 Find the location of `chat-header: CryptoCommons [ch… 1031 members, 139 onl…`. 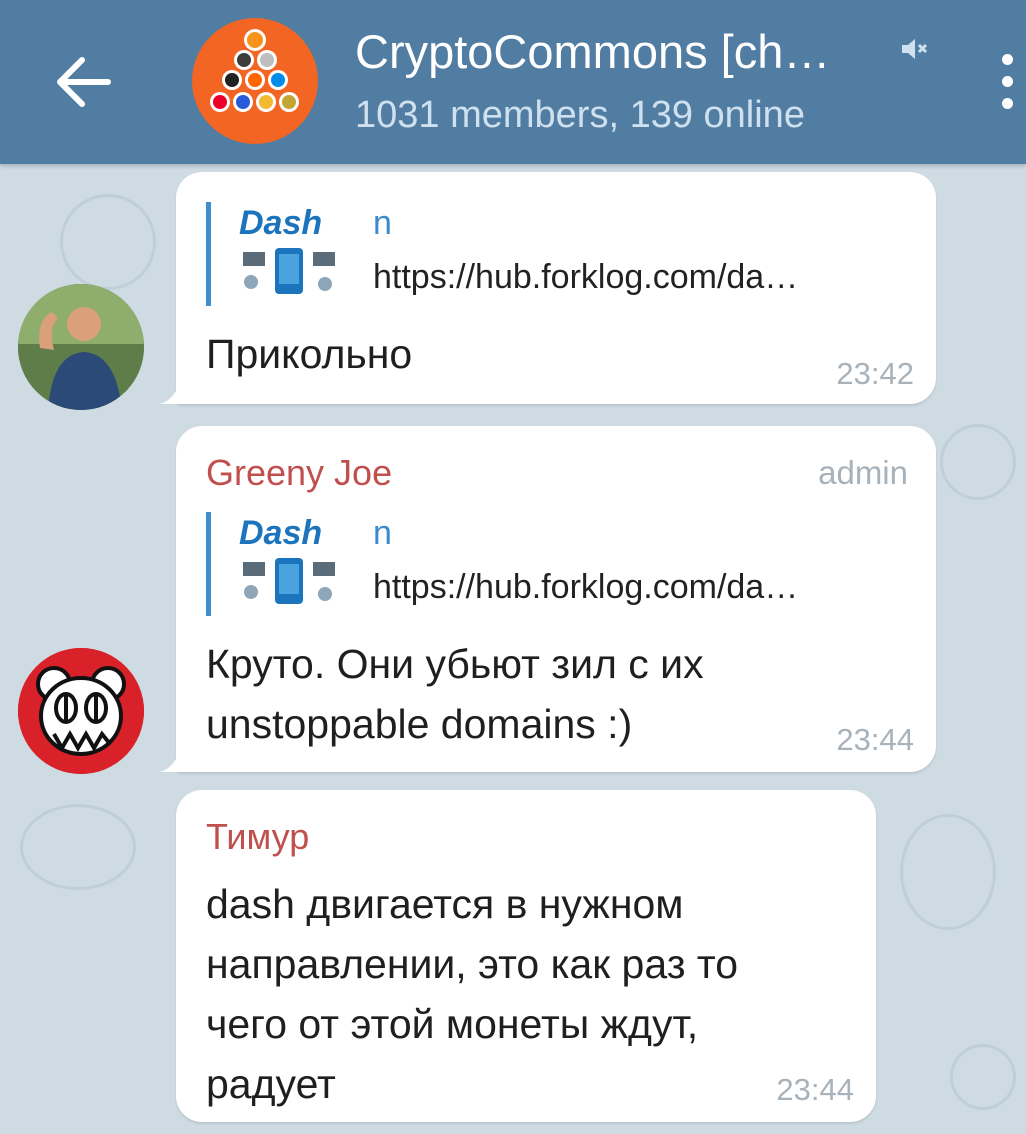

chat-header: CryptoCommons [ch… 1031 members, 139 onl… is located at coordinates (513, 82).